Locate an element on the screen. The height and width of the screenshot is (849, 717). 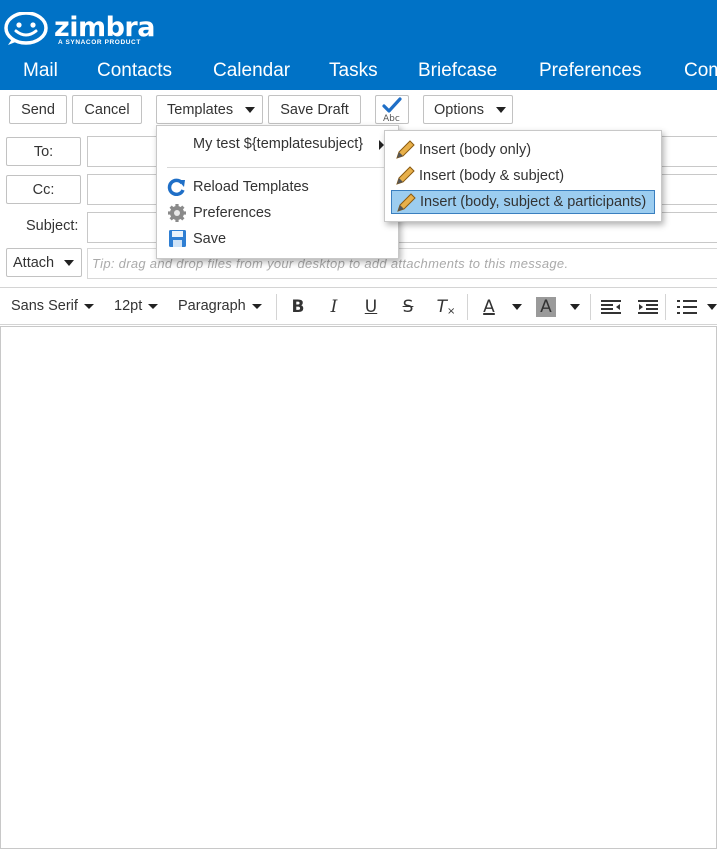
options-button: Options is located at coordinates (468, 109).